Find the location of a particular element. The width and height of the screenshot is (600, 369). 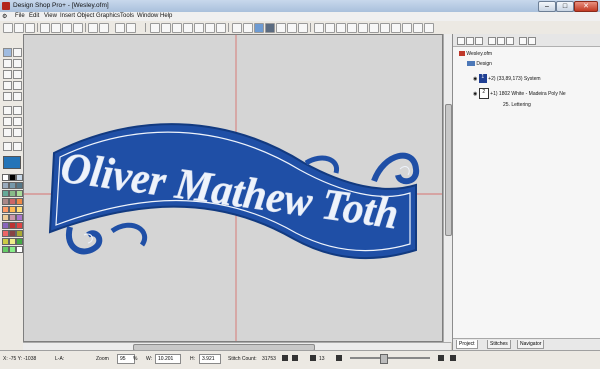

hoop-toggle-button is located at coordinates (281, 28).